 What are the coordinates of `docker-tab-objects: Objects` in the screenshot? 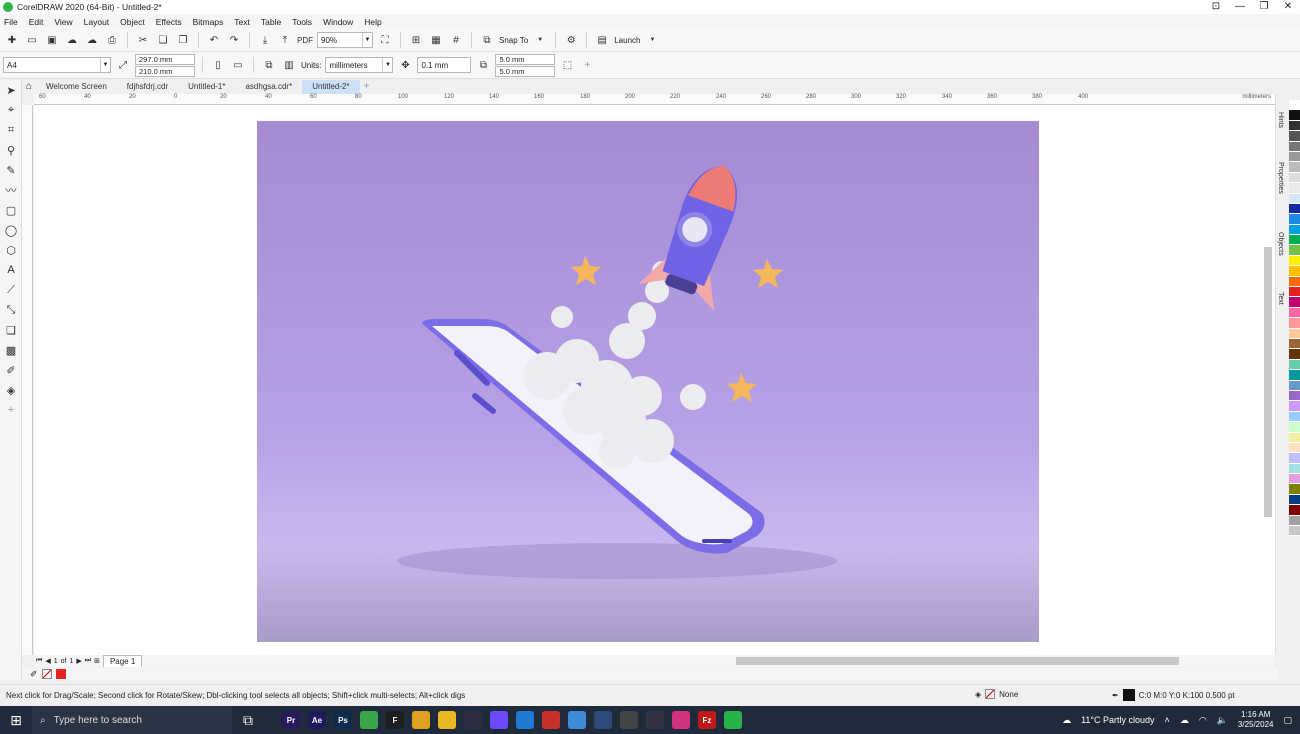 It's located at (1280, 244).